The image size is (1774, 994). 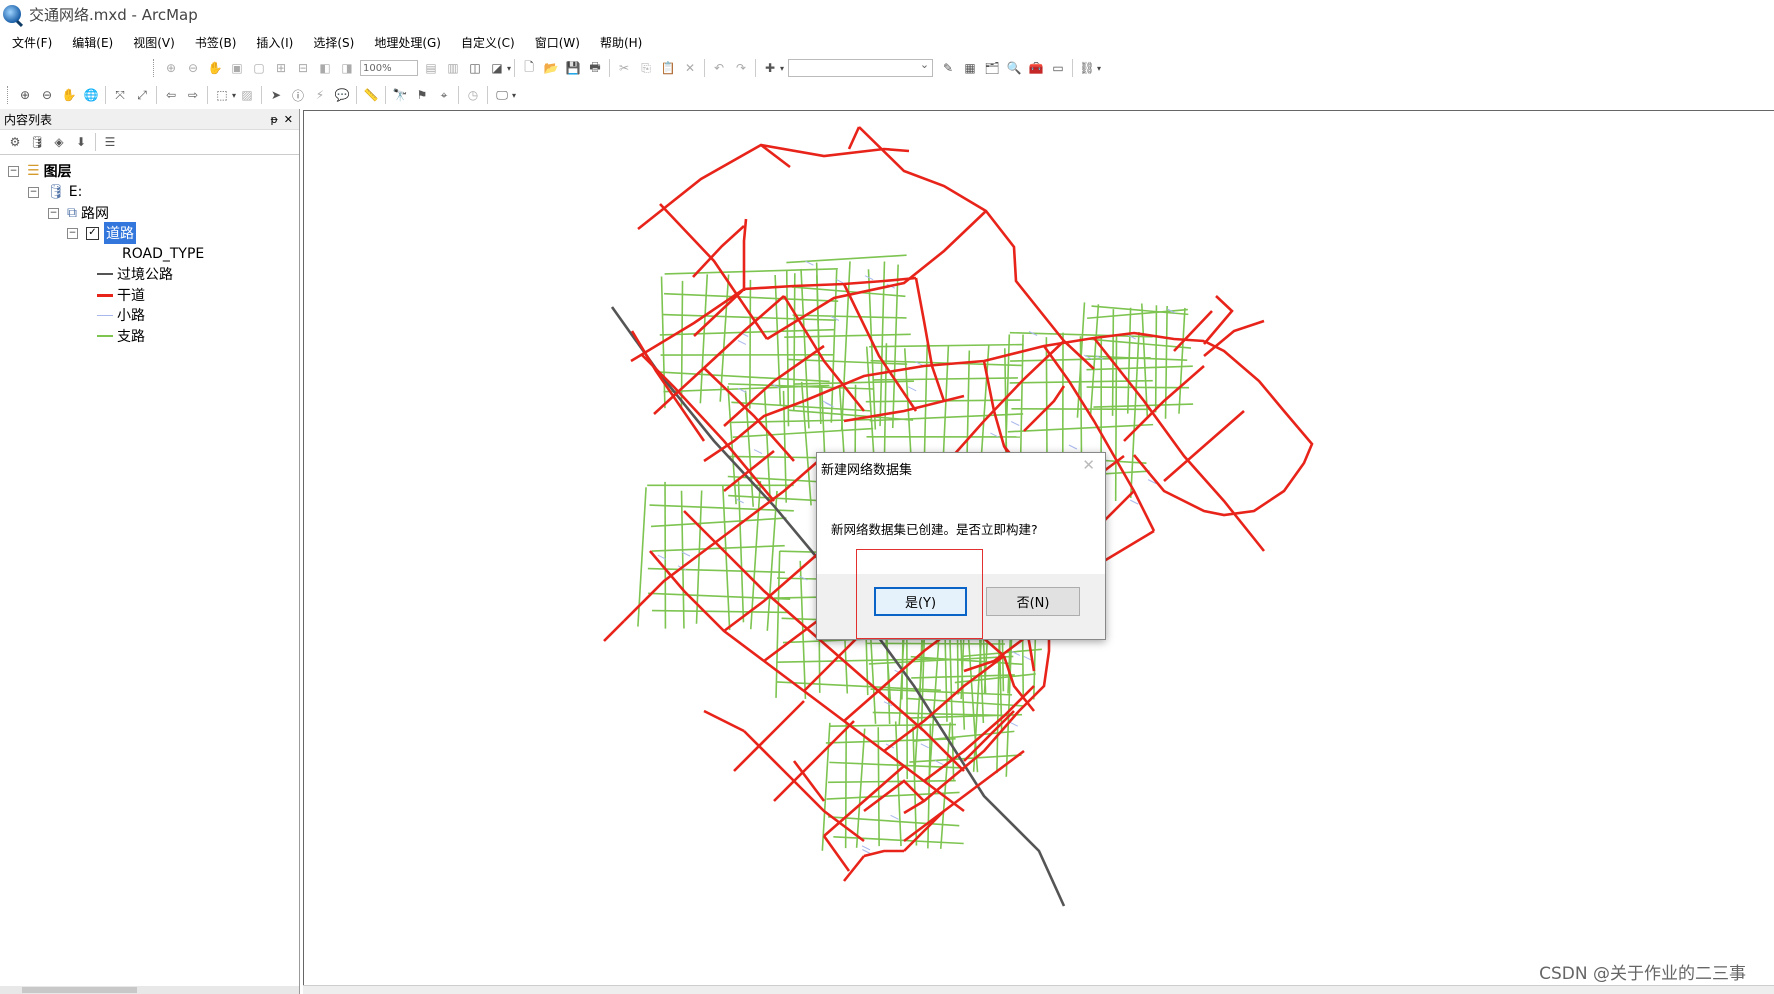 I want to click on tree-layer-roads: − ✓ 道路, so click(x=101, y=233).